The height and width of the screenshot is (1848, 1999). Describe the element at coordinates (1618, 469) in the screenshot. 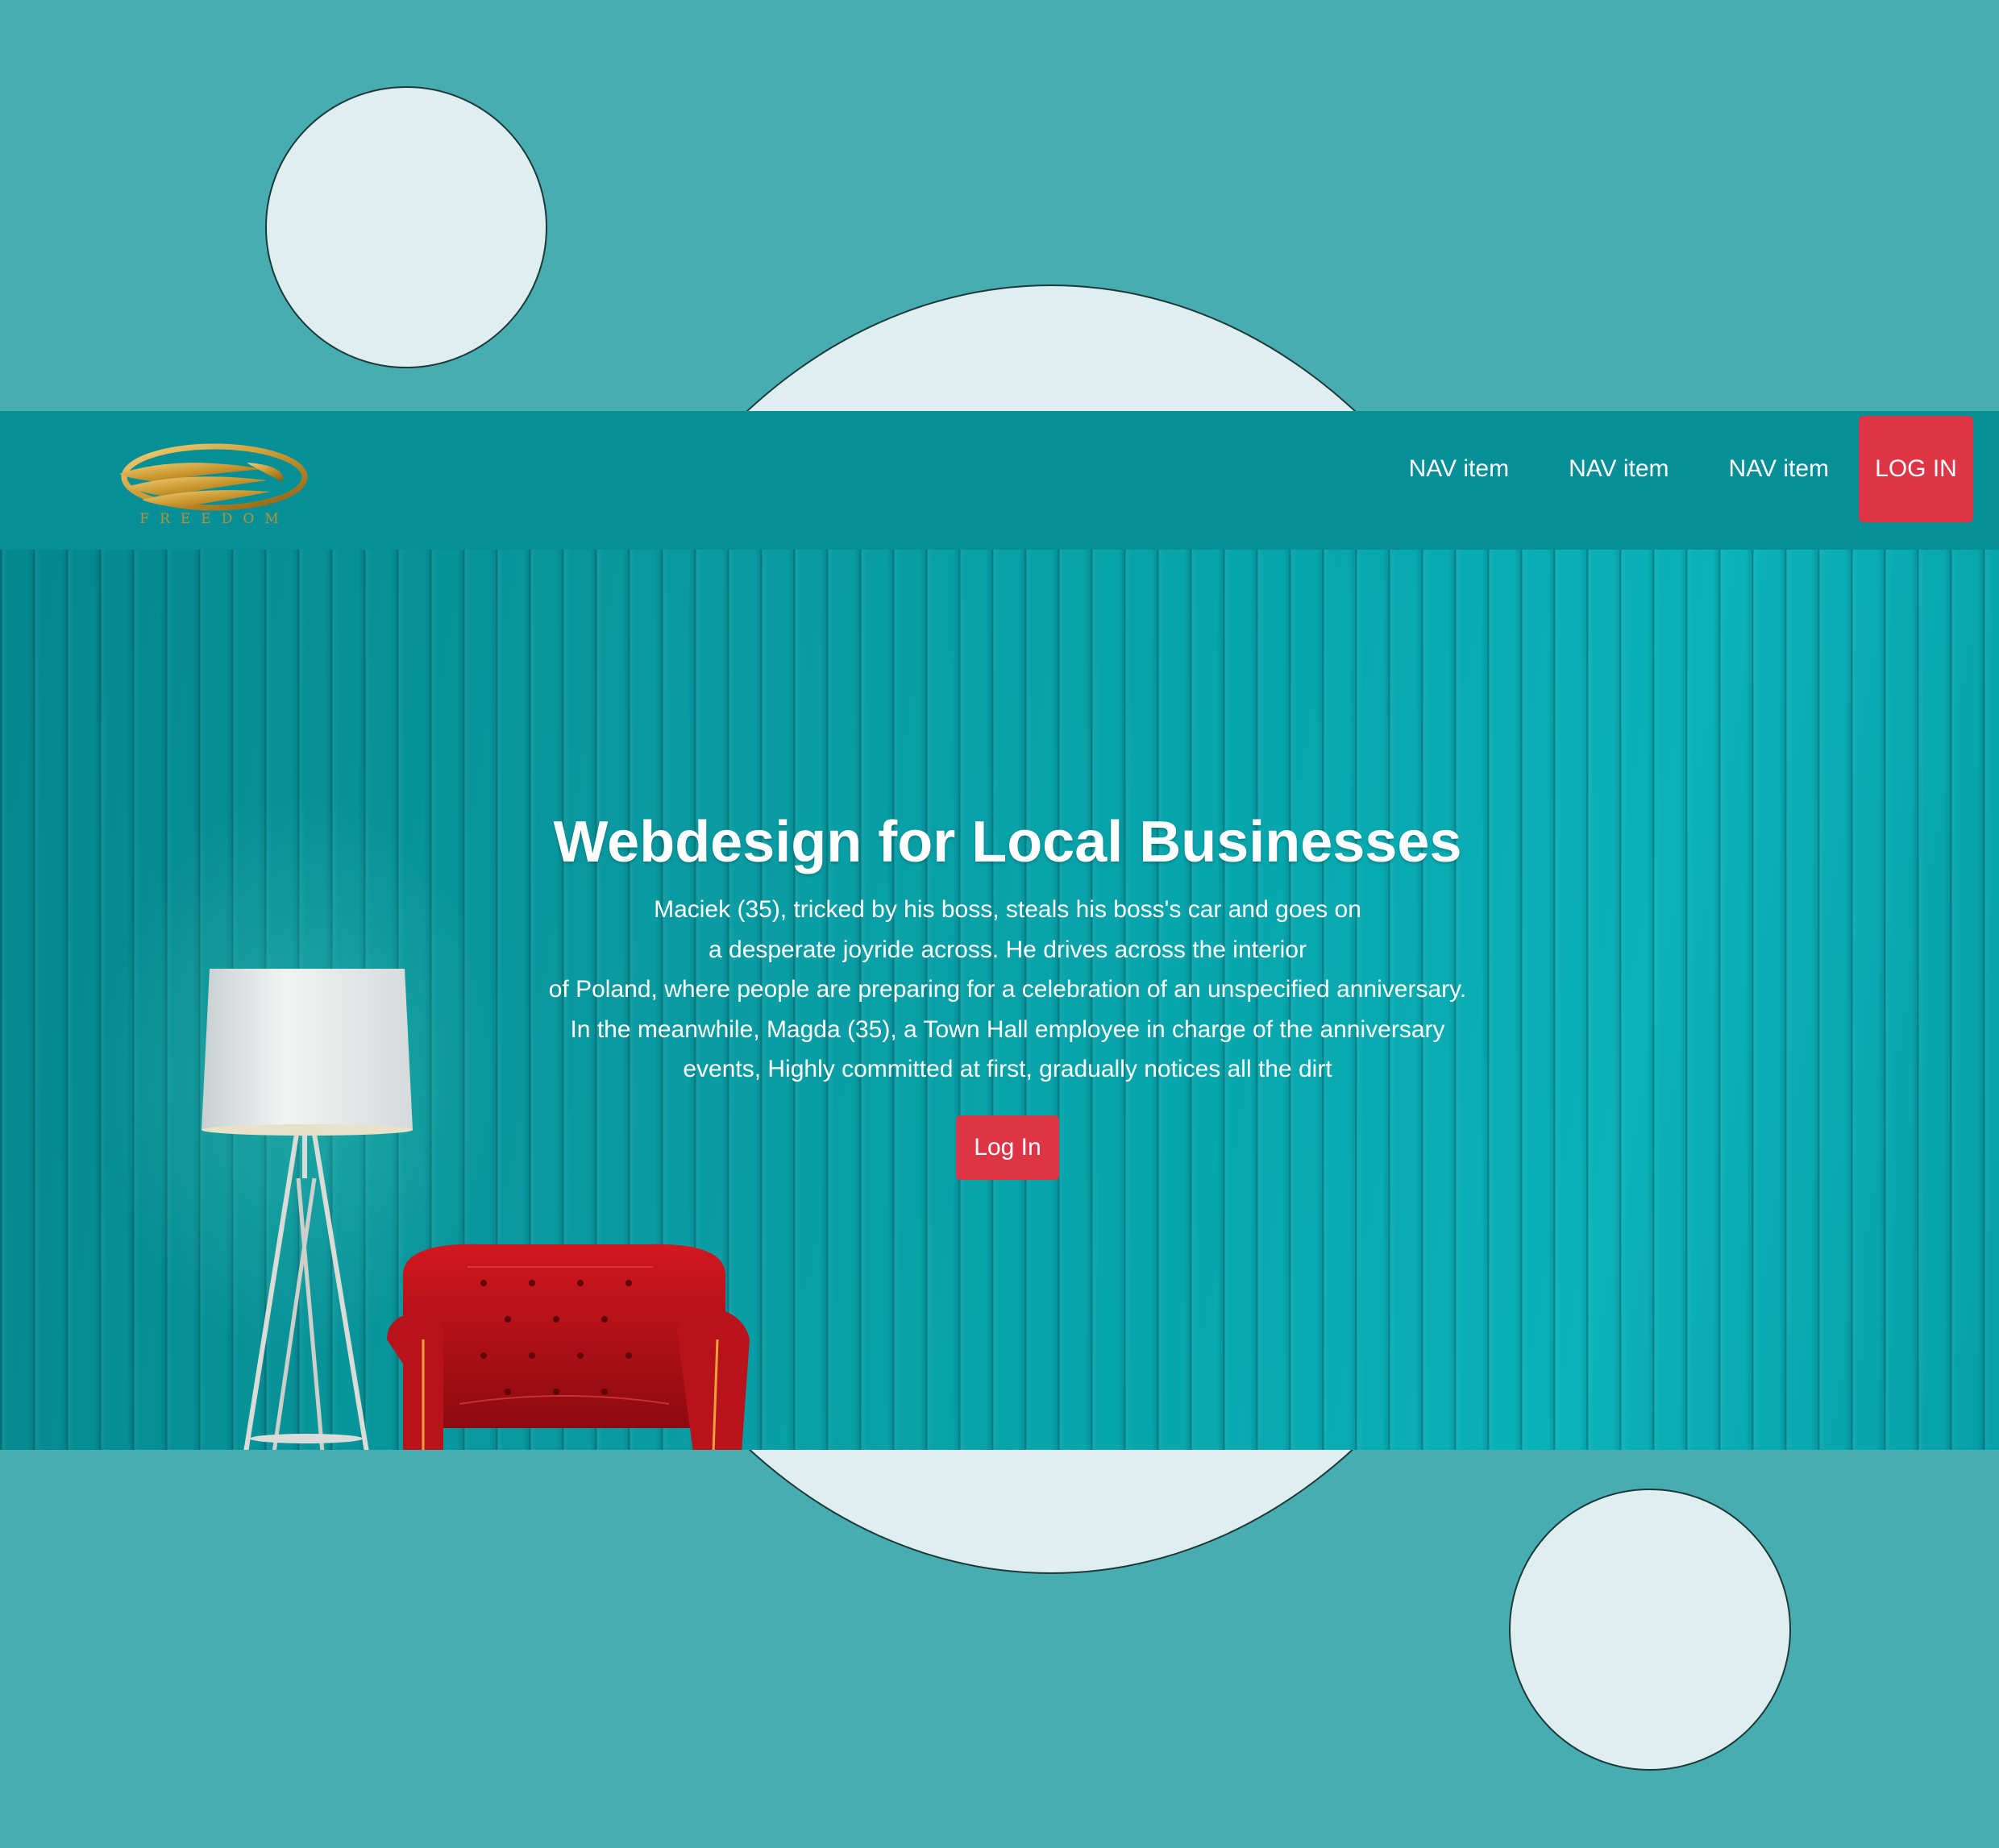

I see `nav-item-2: NAV item` at that location.